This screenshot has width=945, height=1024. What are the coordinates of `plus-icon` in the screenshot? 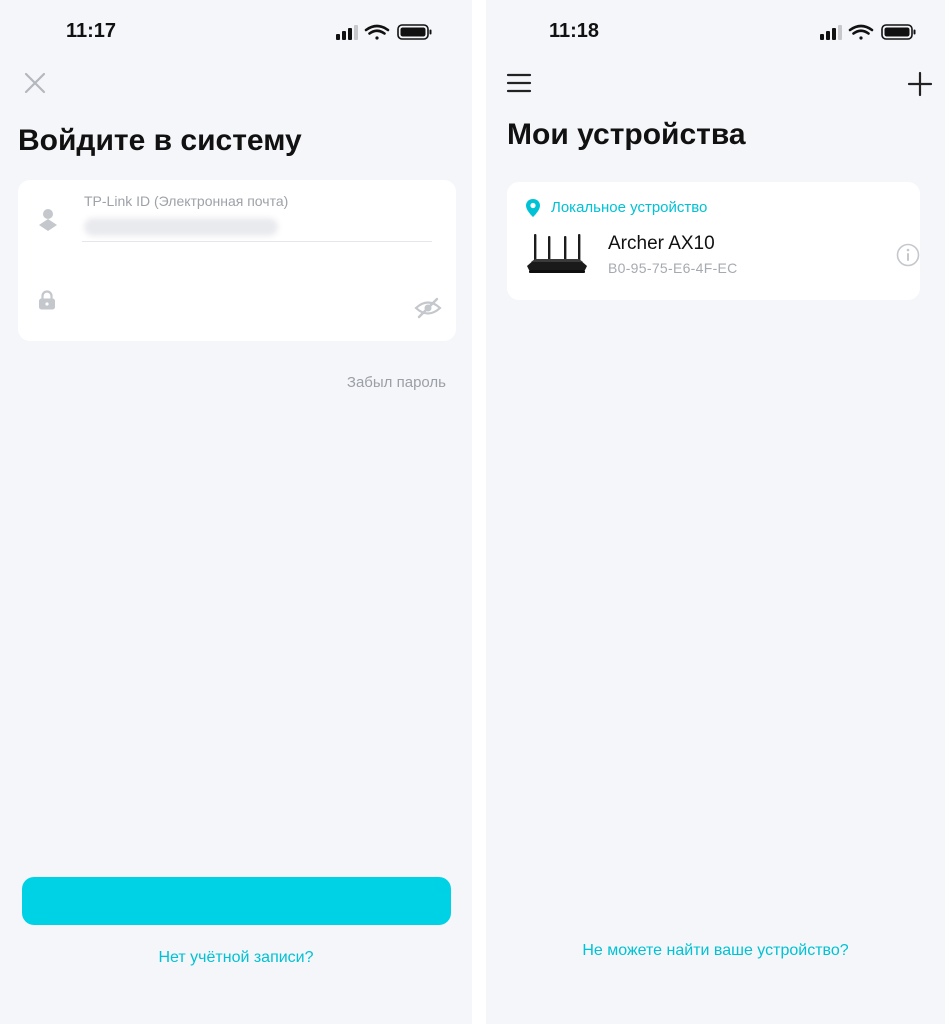 It's located at (920, 84).